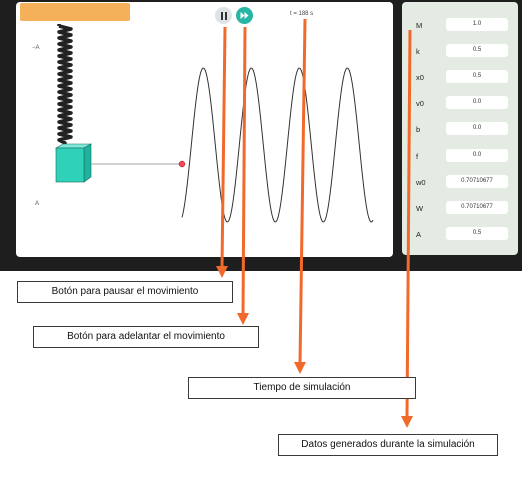 Image resolution: width=528 pixels, height=479 pixels. I want to click on callout-forward: Botón para adelantar el movimiento, so click(146, 337).